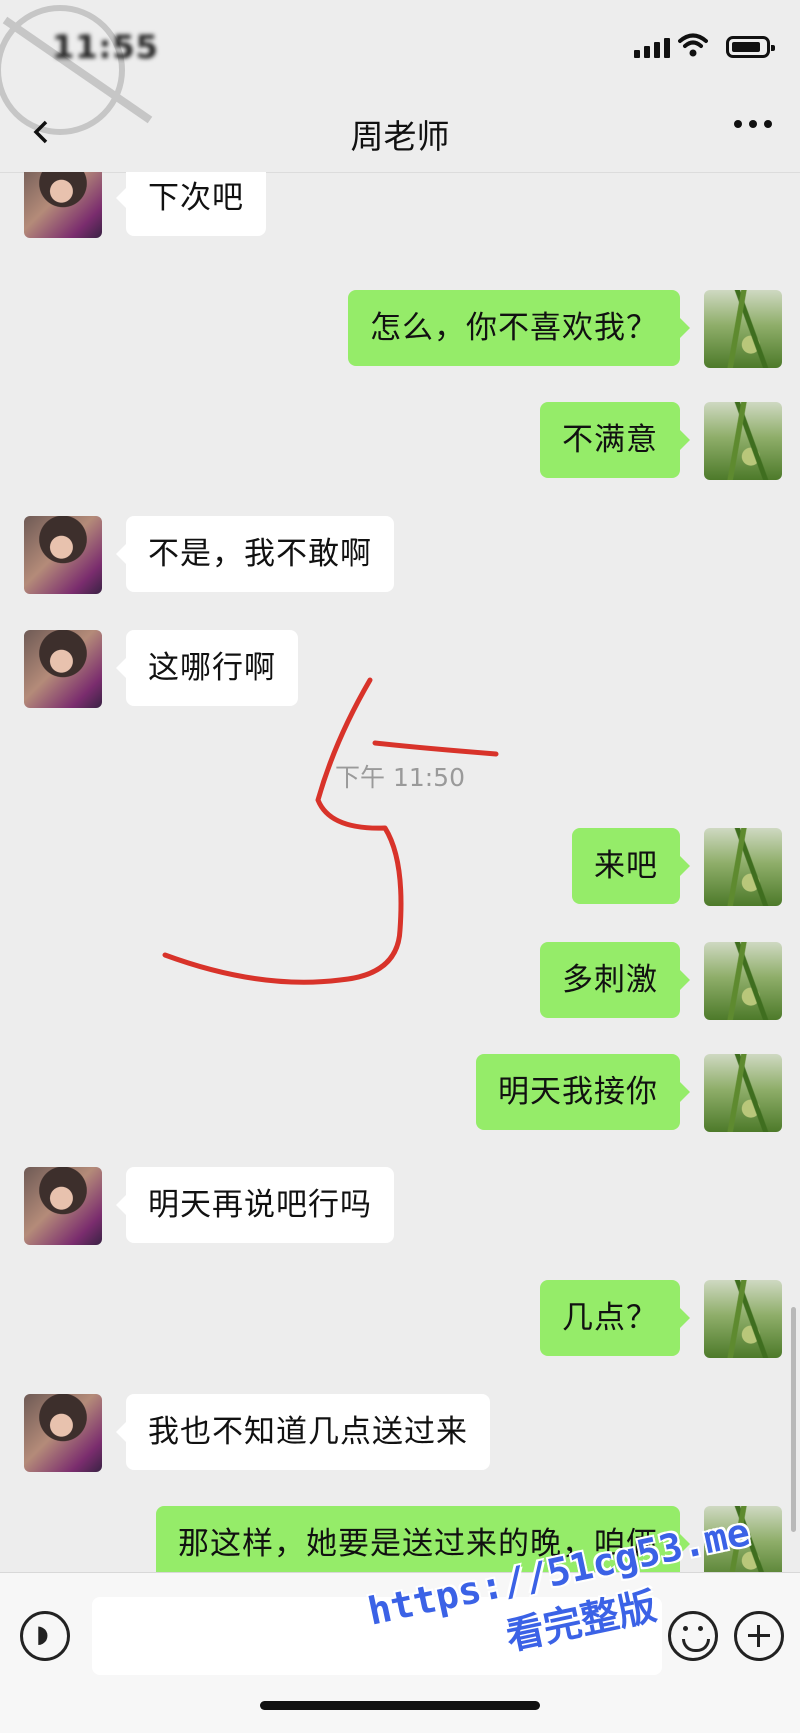 The width and height of the screenshot is (800, 1733). What do you see at coordinates (631, 866) in the screenshot?
I see `message-bubble: 来吧` at bounding box center [631, 866].